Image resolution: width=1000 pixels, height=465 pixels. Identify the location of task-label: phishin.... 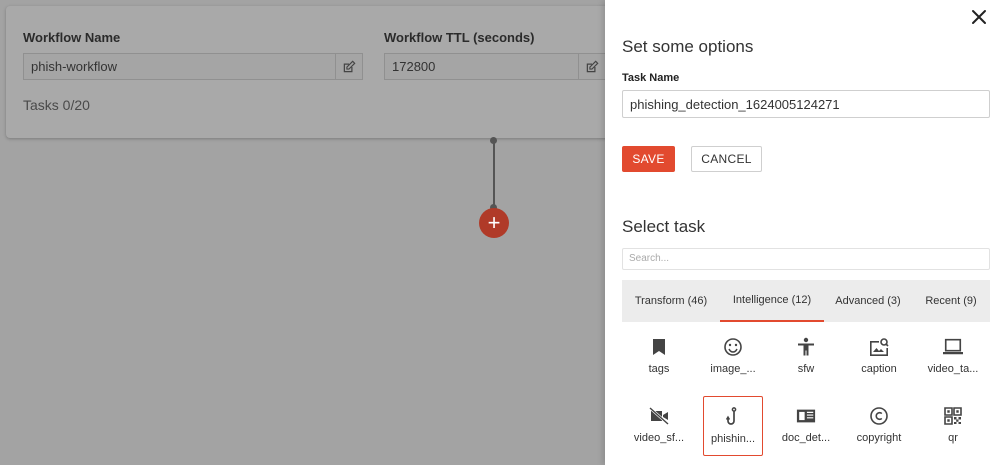
(733, 439).